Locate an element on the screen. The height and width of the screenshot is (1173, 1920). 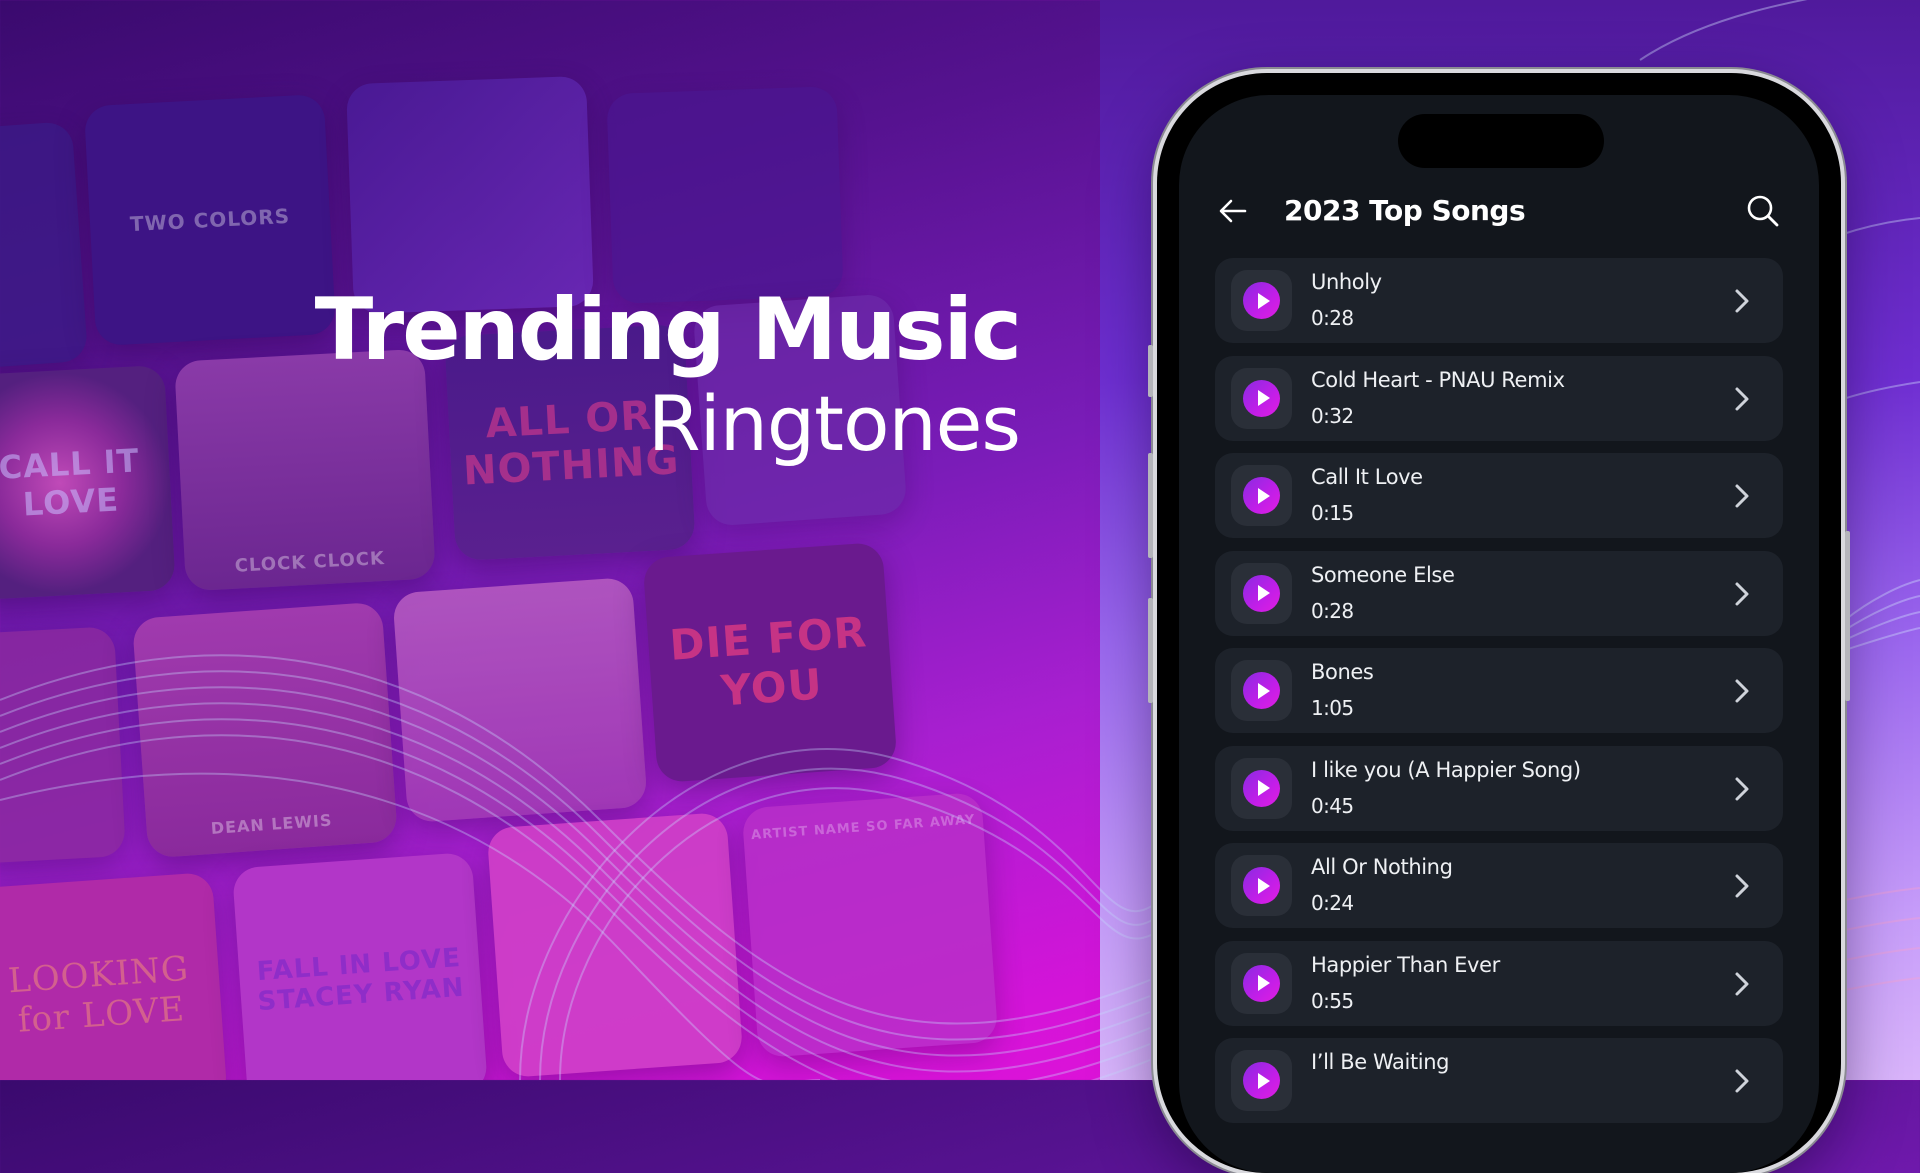
song-duration: 0:45 is located at coordinates (1332, 805).